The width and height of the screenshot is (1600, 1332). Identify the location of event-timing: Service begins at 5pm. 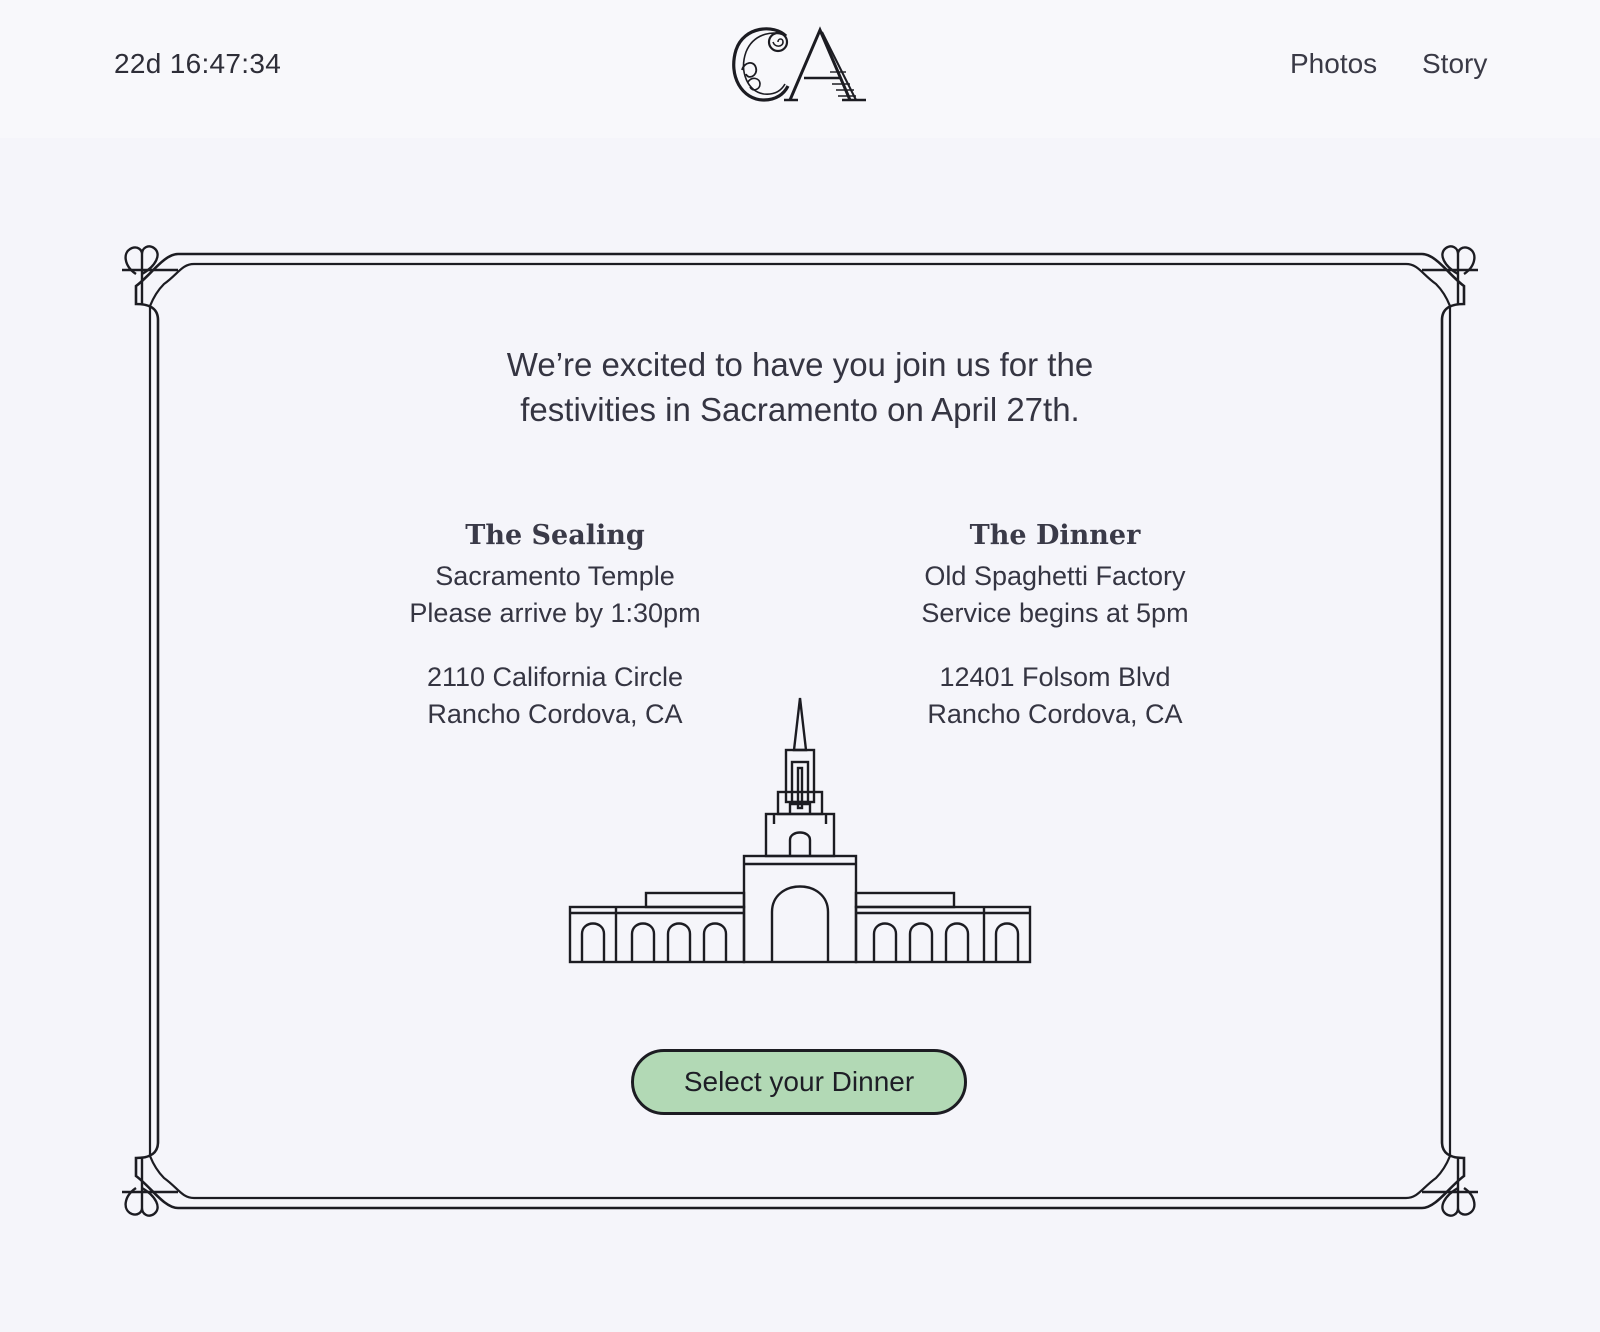
(1055, 613).